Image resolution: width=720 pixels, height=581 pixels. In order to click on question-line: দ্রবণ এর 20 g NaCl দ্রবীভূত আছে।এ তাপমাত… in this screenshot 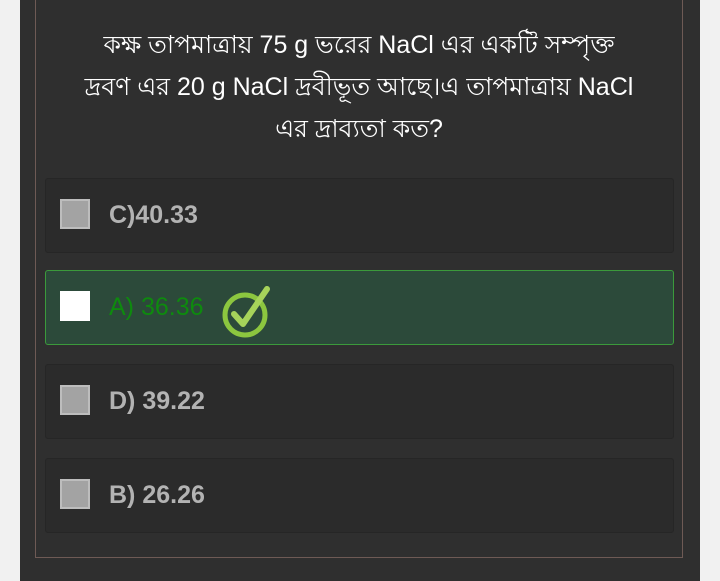, I will do `click(359, 87)`.